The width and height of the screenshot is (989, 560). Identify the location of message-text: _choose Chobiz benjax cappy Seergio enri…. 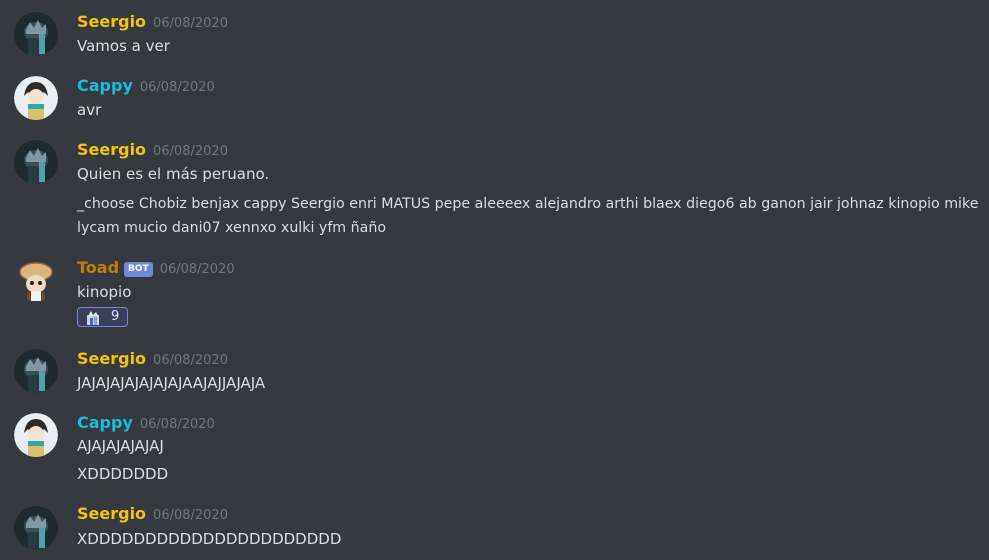
(528, 216).